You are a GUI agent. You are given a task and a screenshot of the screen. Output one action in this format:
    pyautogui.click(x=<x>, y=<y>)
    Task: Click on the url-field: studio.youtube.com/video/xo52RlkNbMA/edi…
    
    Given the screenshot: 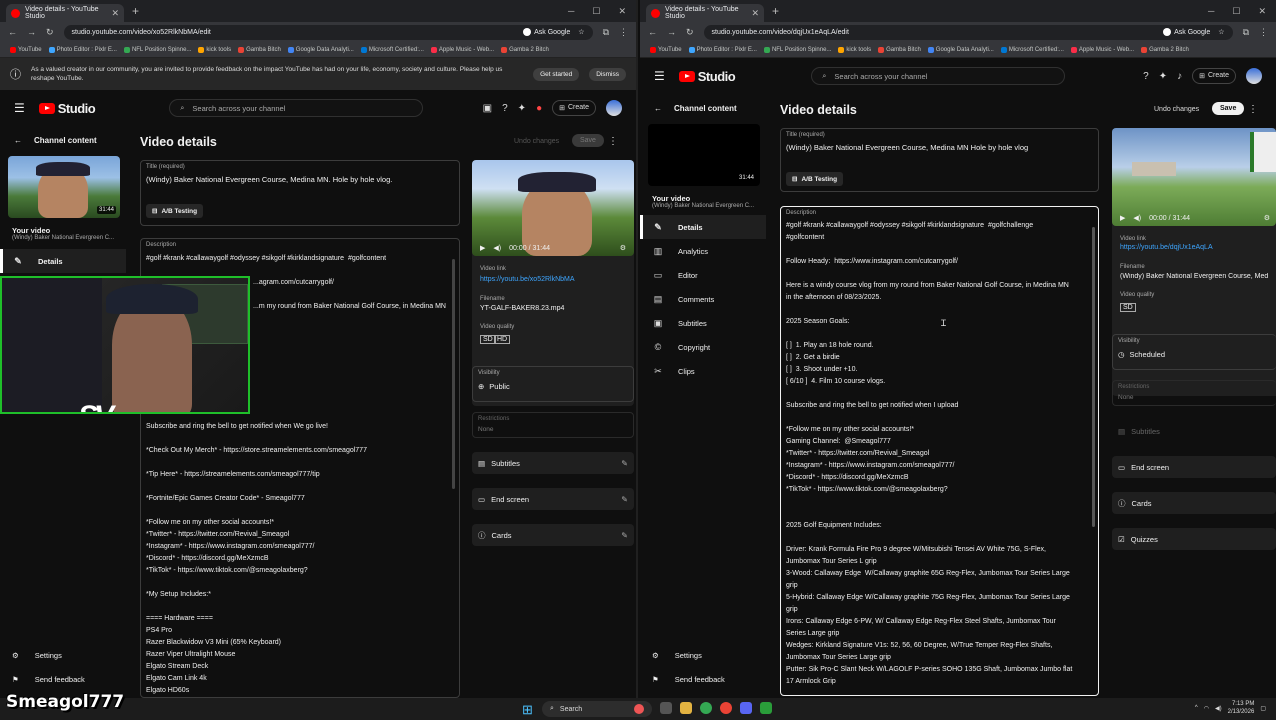 What is the action you would take?
    pyautogui.click(x=328, y=32)
    